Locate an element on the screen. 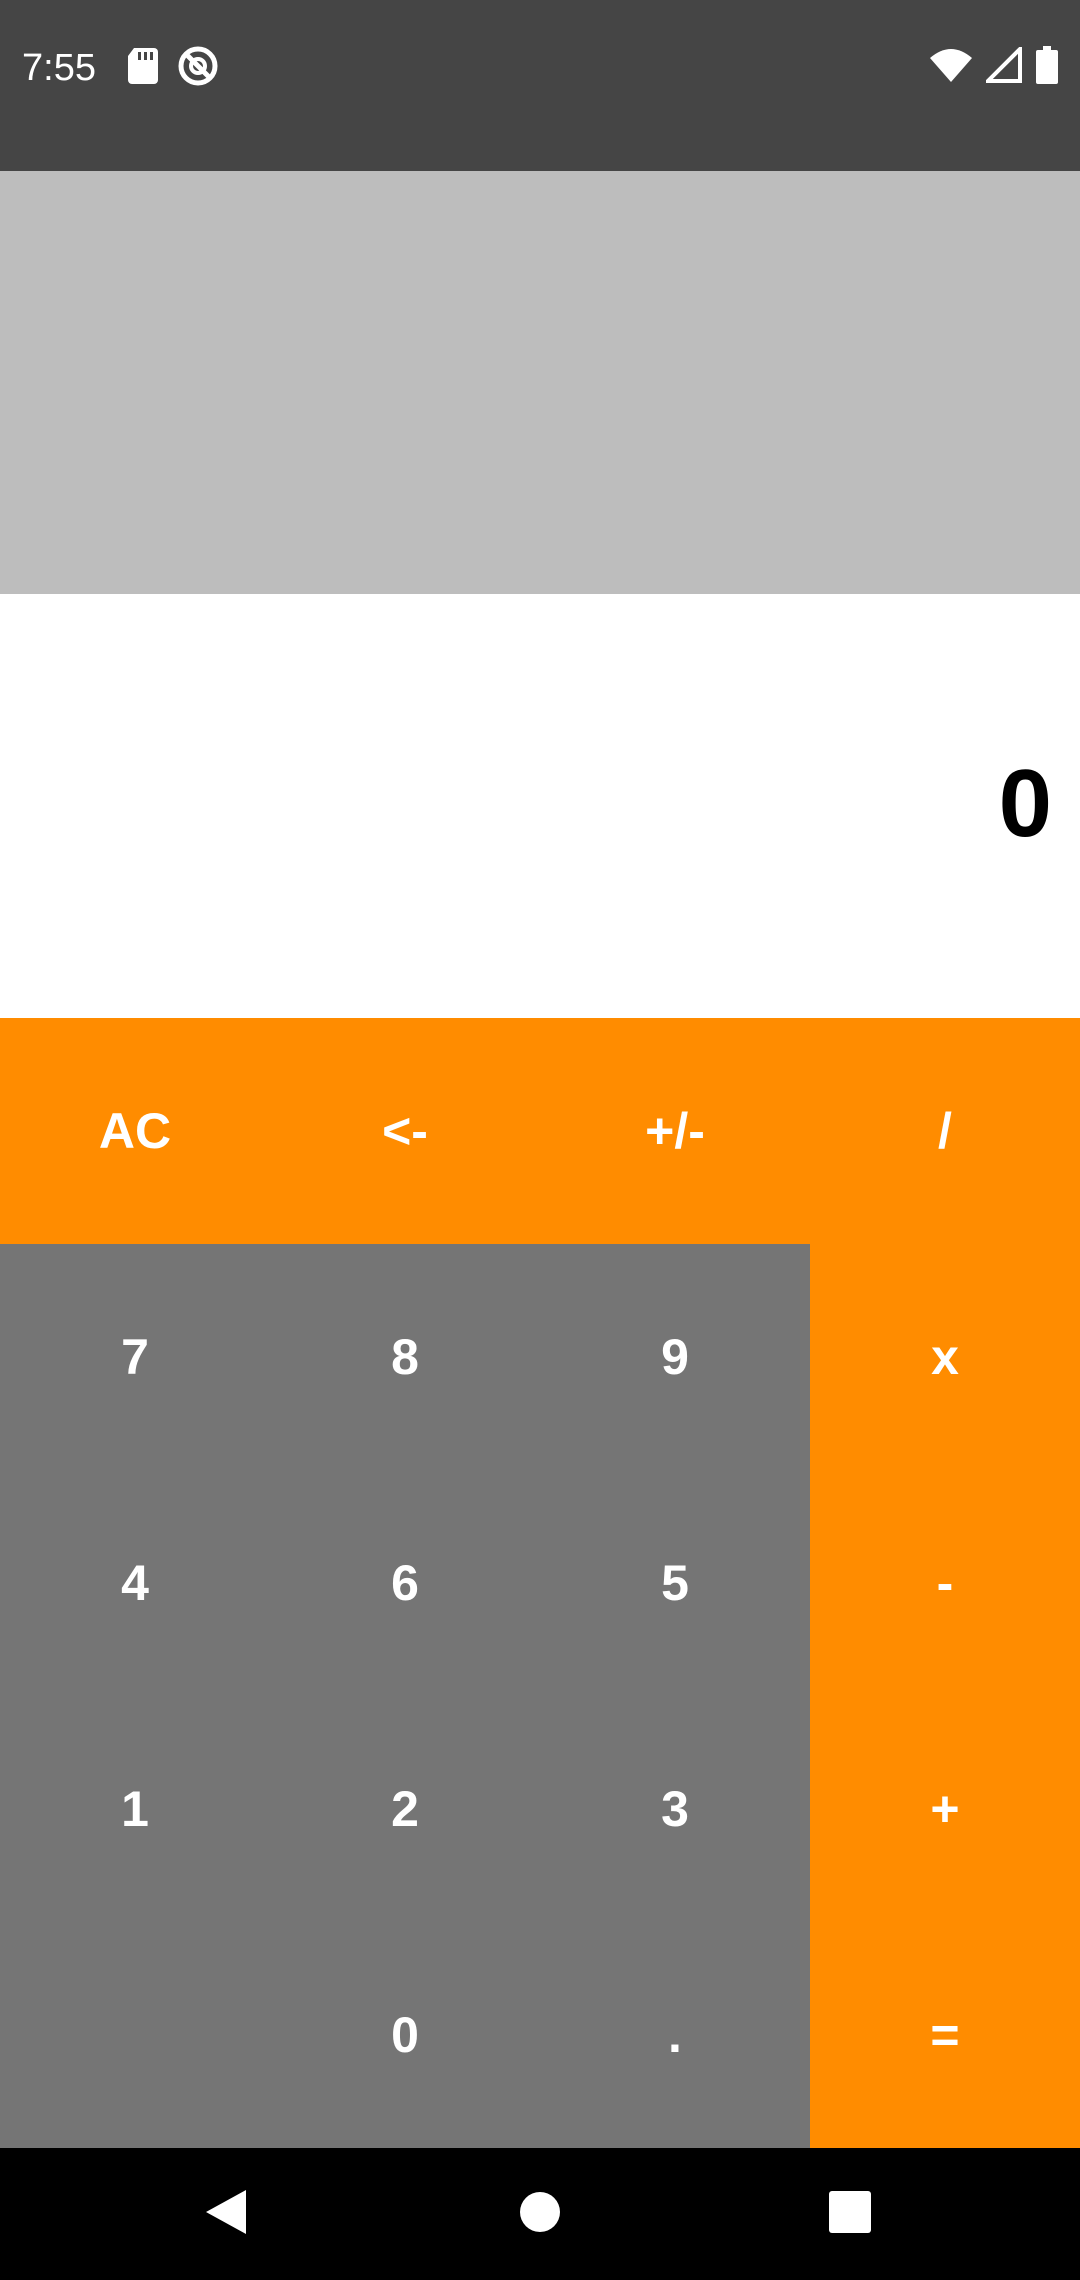 Image resolution: width=1080 pixels, height=2280 pixels. wifi-icon is located at coordinates (951, 65).